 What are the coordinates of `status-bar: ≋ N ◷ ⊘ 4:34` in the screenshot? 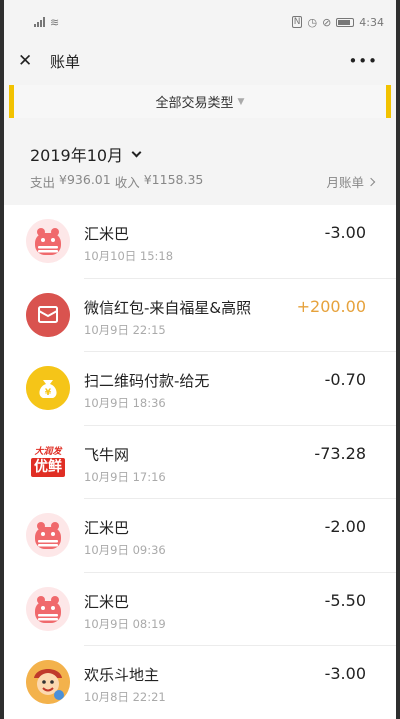 It's located at (200, 22).